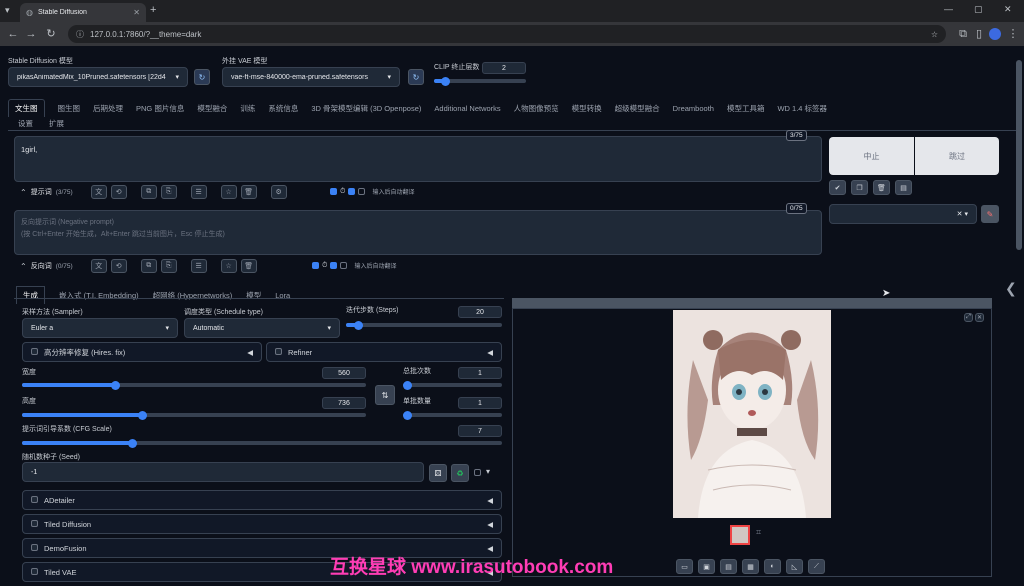 The width and height of the screenshot is (1024, 586). I want to click on paste-button: ⎘, so click(168, 266).